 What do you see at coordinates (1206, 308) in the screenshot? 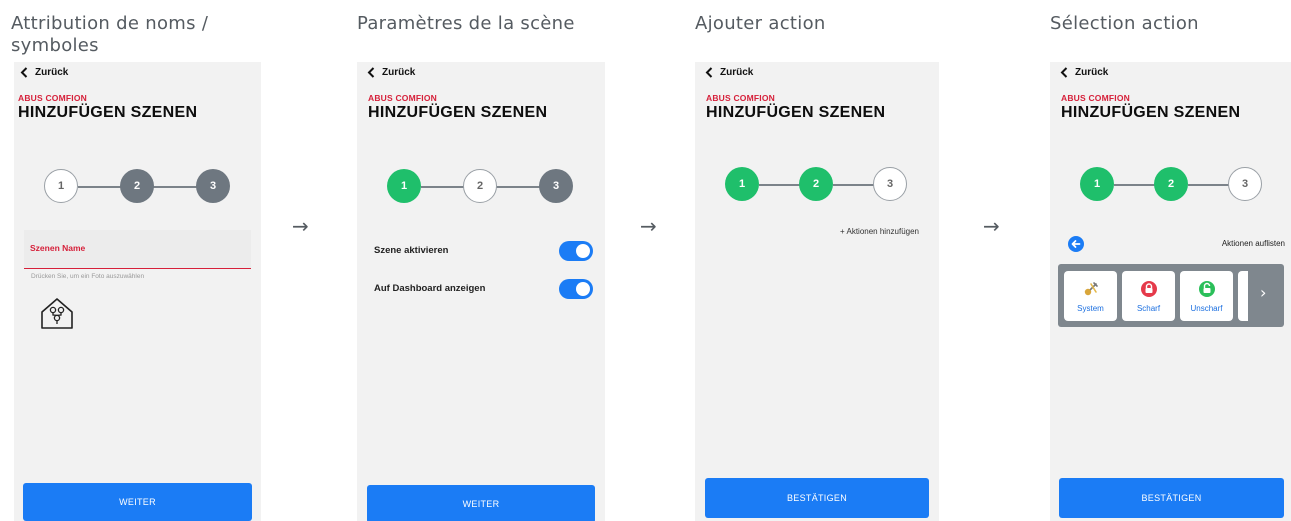
I see `tile-label: Unscharf` at bounding box center [1206, 308].